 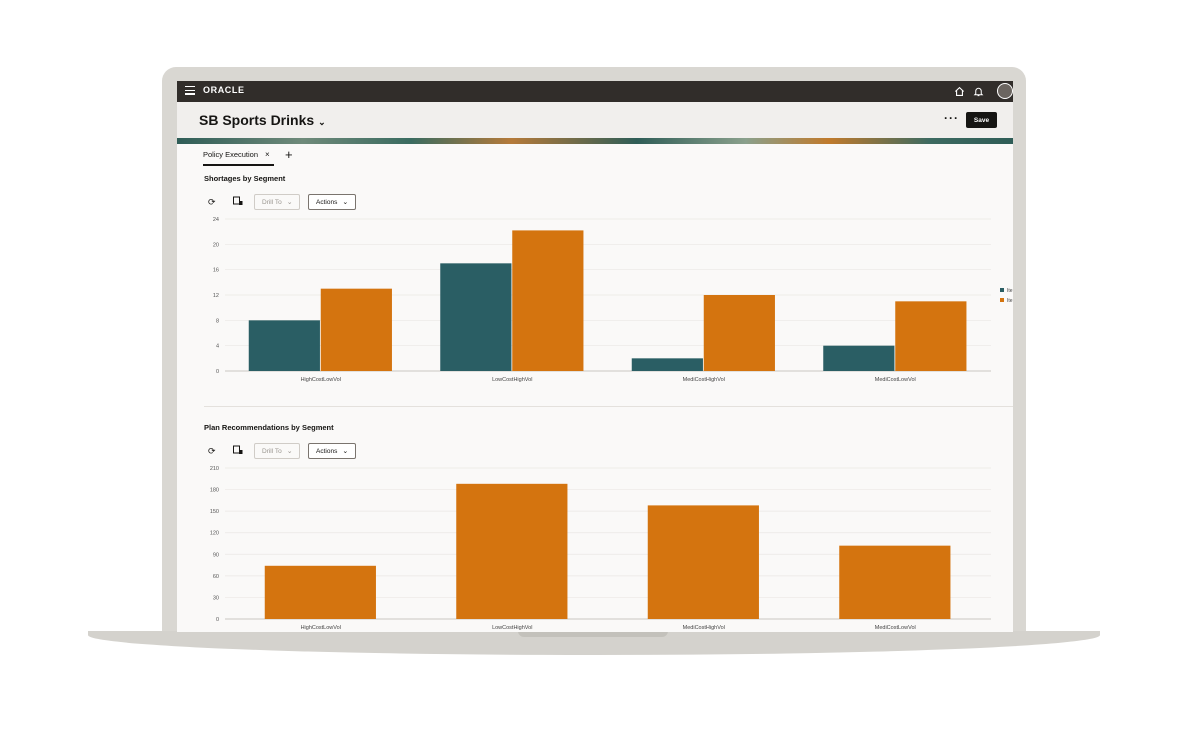 I want to click on tab-bar: Policy Execution × +, so click(x=595, y=155).